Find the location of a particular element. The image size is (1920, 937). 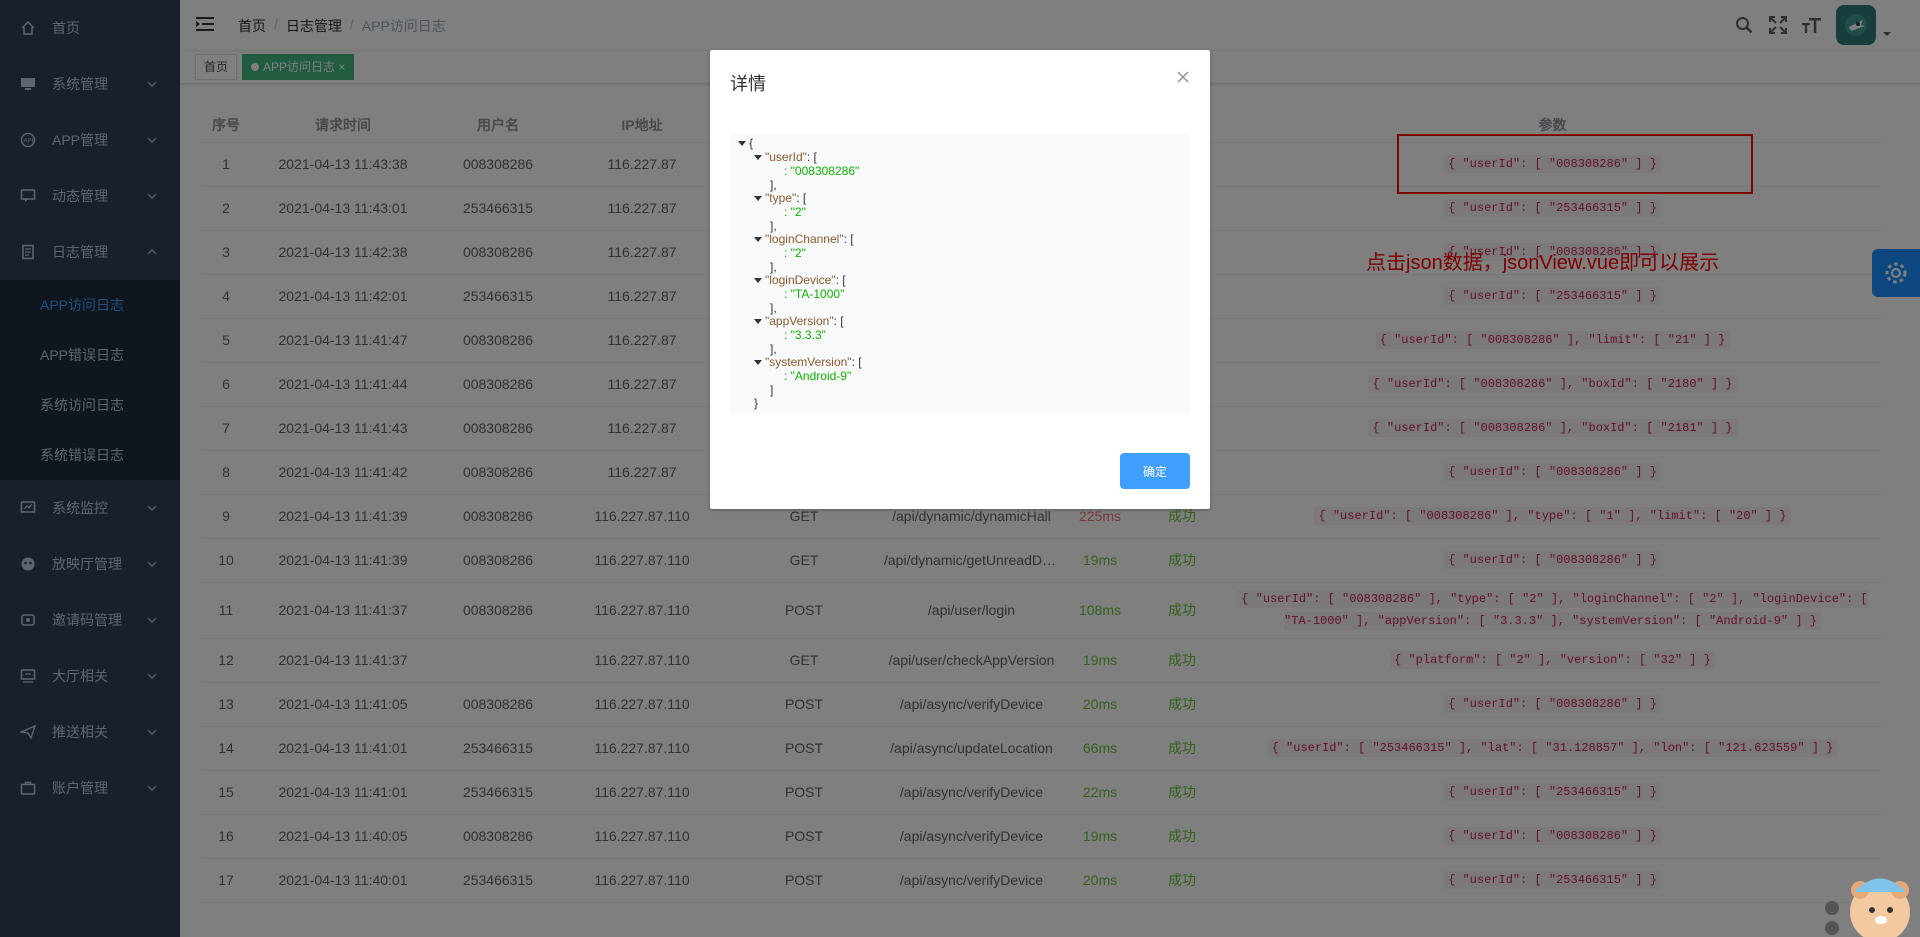

json-line: { is located at coordinates (745, 143).